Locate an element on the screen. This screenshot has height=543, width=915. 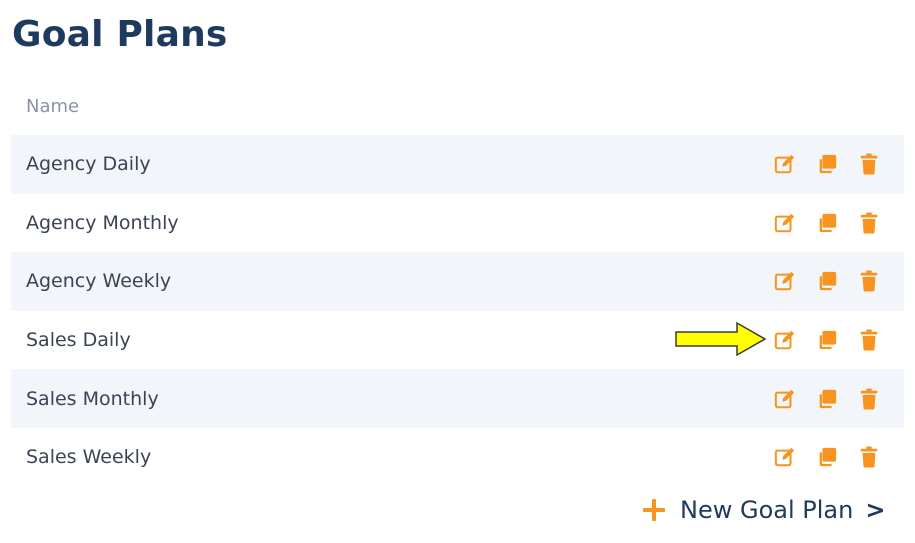
new-goal-plan-button: New Goal Plan > is located at coordinates (763, 510).